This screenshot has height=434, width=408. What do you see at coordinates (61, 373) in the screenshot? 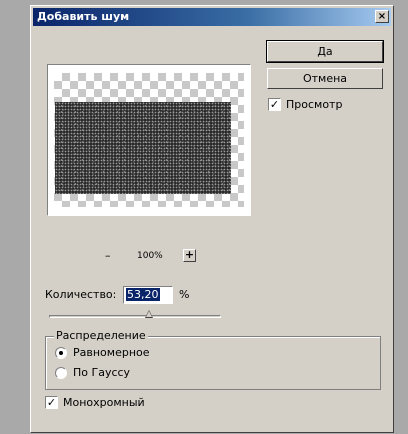
I see `radio-gaussian` at bounding box center [61, 373].